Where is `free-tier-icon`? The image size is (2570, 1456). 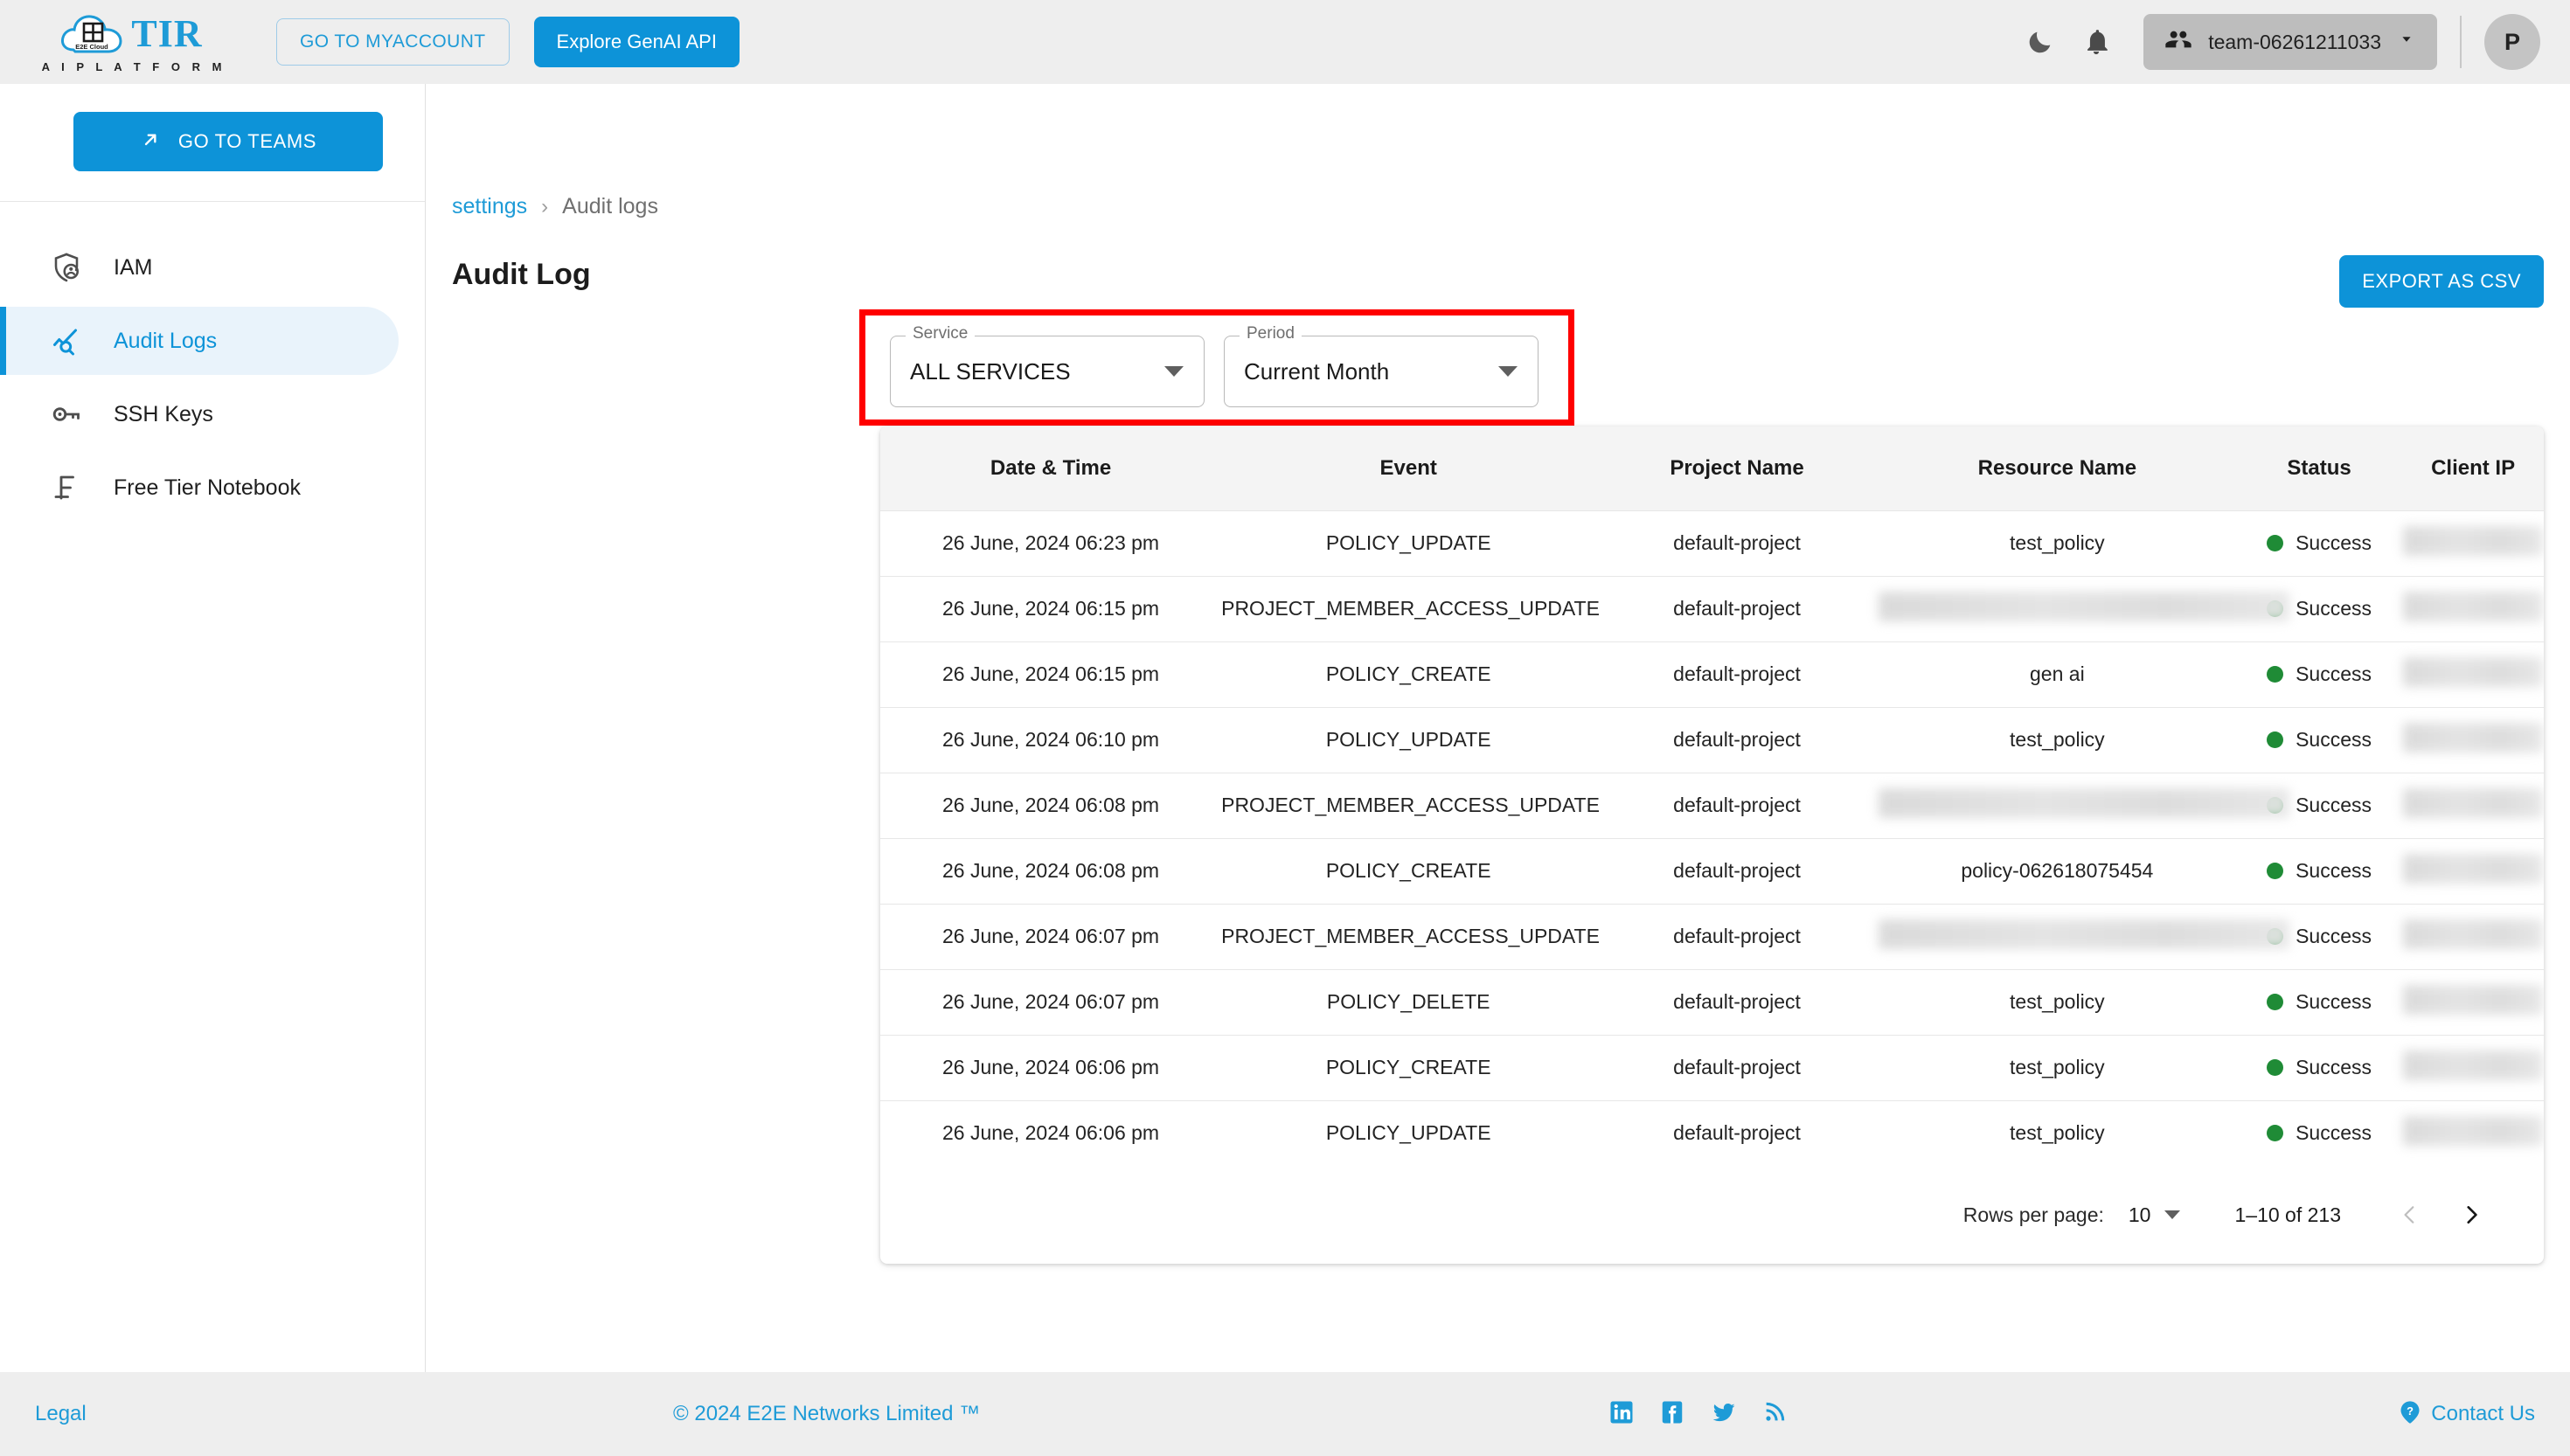 free-tier-icon is located at coordinates (66, 487).